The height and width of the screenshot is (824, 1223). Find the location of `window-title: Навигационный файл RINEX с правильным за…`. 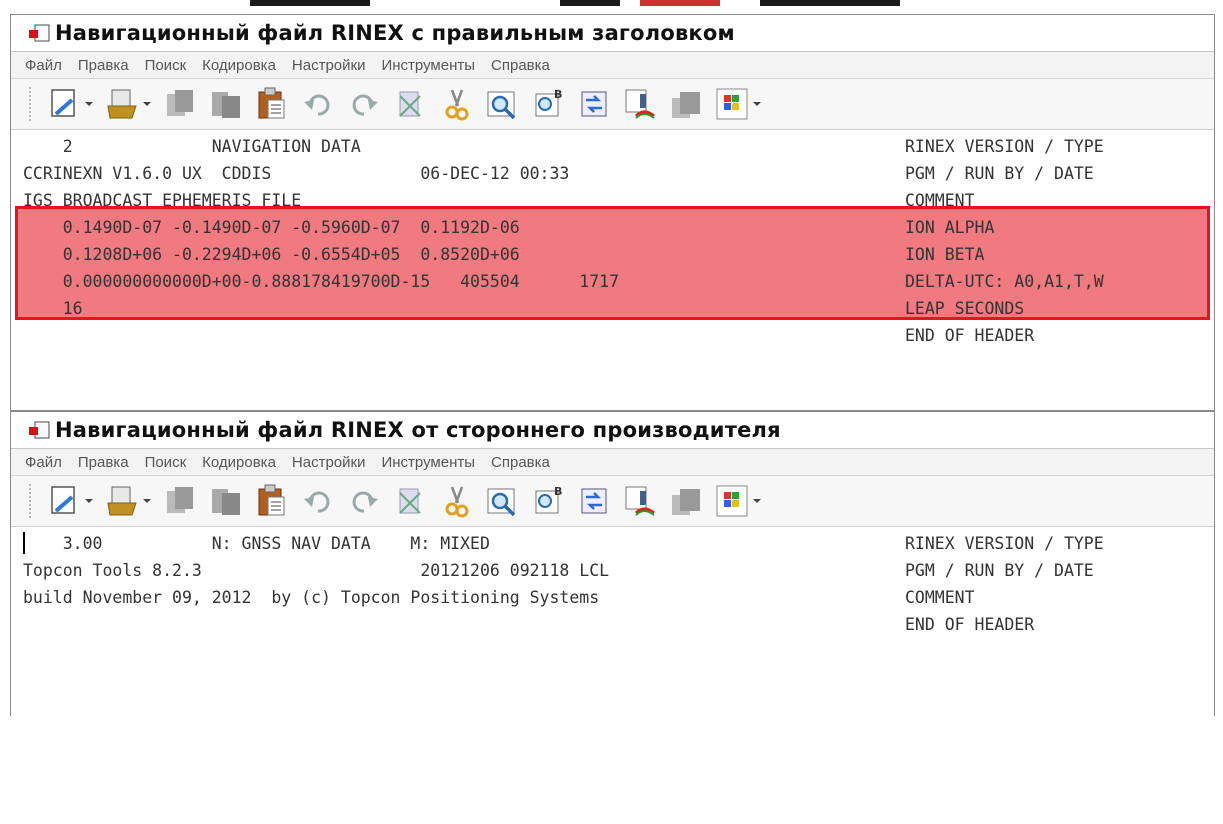

window-title: Навигационный файл RINEX с правильным за… is located at coordinates (395, 33).